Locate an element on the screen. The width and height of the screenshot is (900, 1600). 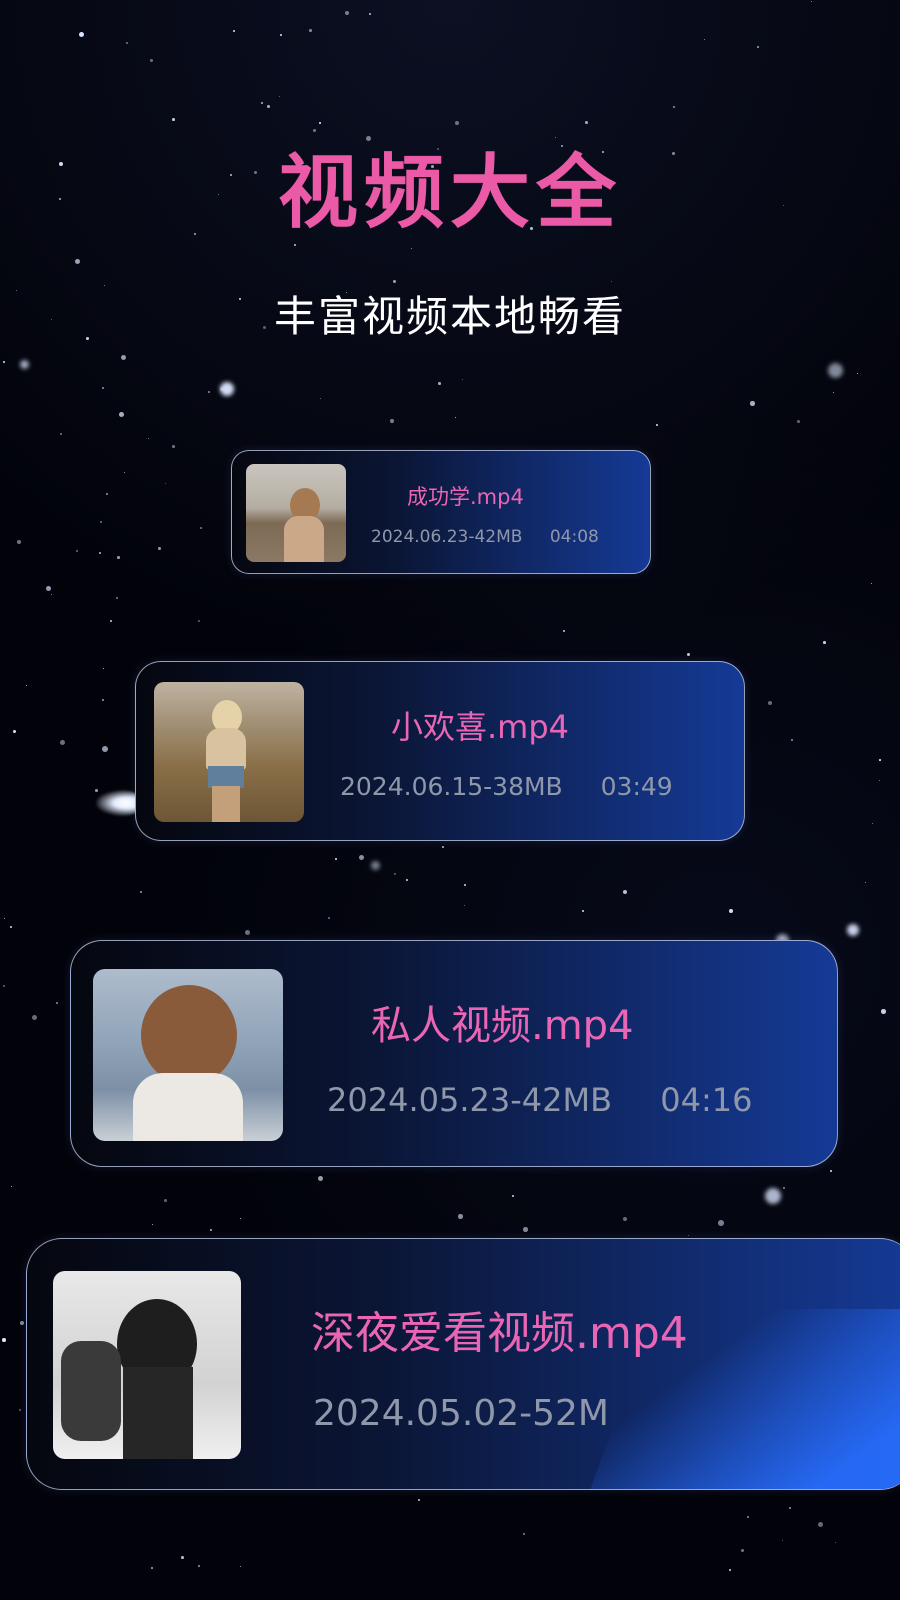
video-card: 小欢喜.mp4 2024.06.15-38MB 03:49 is located at coordinates (440, 751).